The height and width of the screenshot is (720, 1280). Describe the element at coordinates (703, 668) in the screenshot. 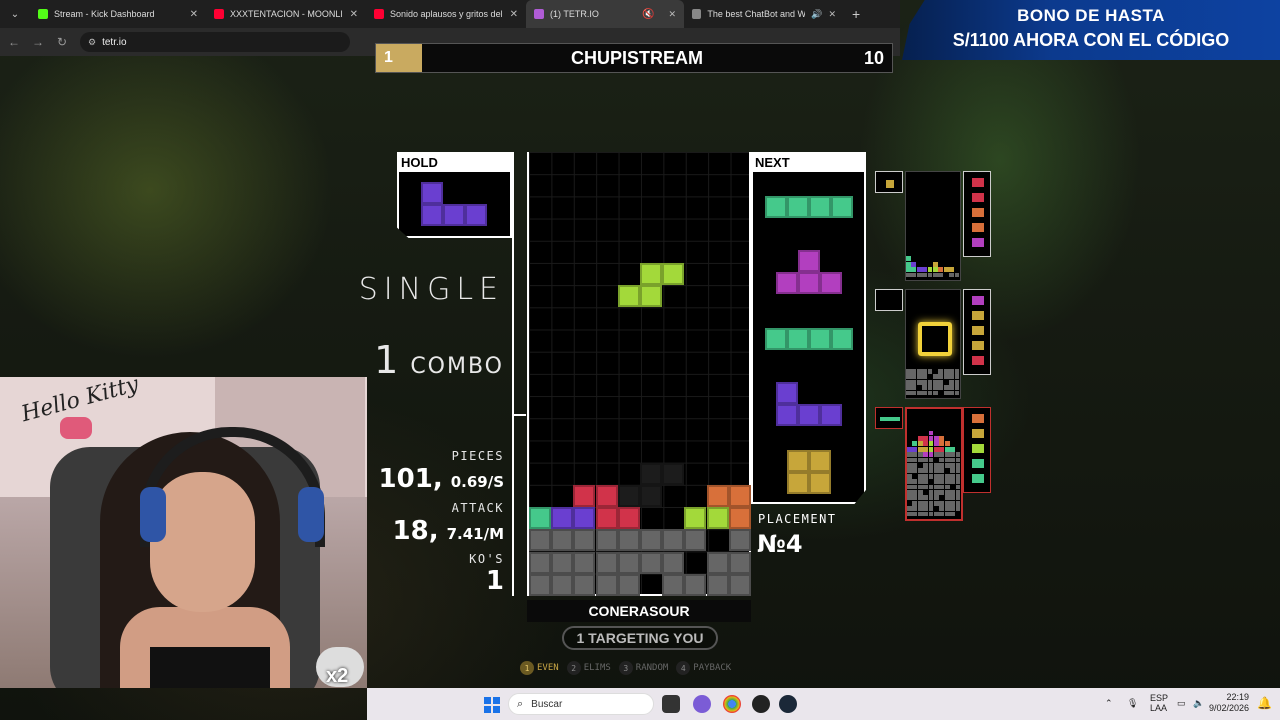

I see `mode-payback: 4 PAYBACK` at that location.